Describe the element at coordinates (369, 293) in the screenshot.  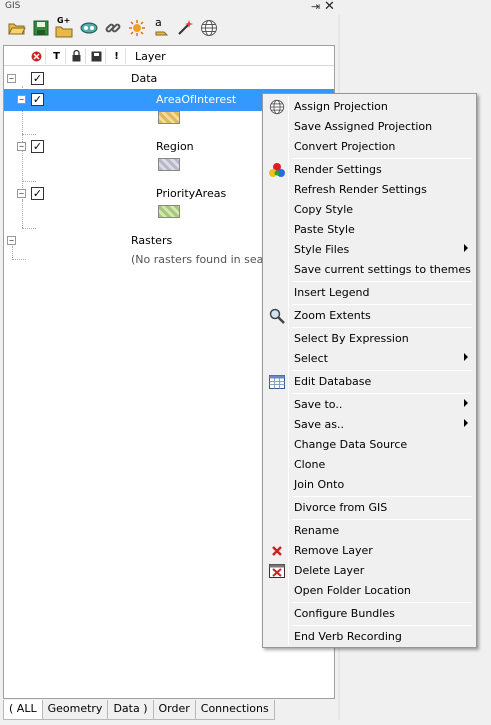
I see `menu-item-insert-legend: Insert Legend` at that location.